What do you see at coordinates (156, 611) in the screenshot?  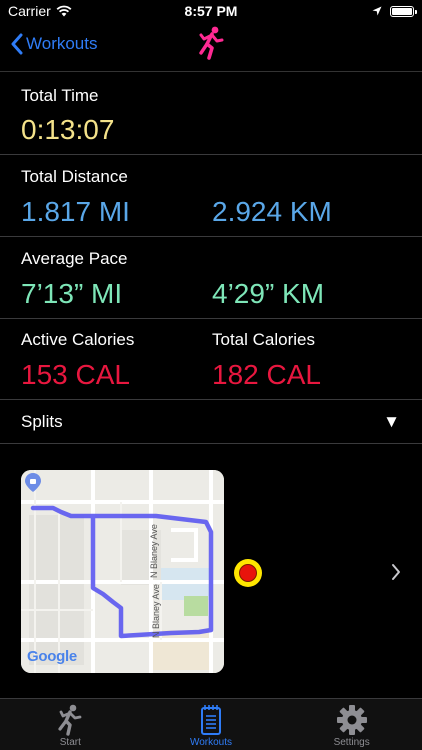 I see `street-label-lower: N Blaney Ave` at bounding box center [156, 611].